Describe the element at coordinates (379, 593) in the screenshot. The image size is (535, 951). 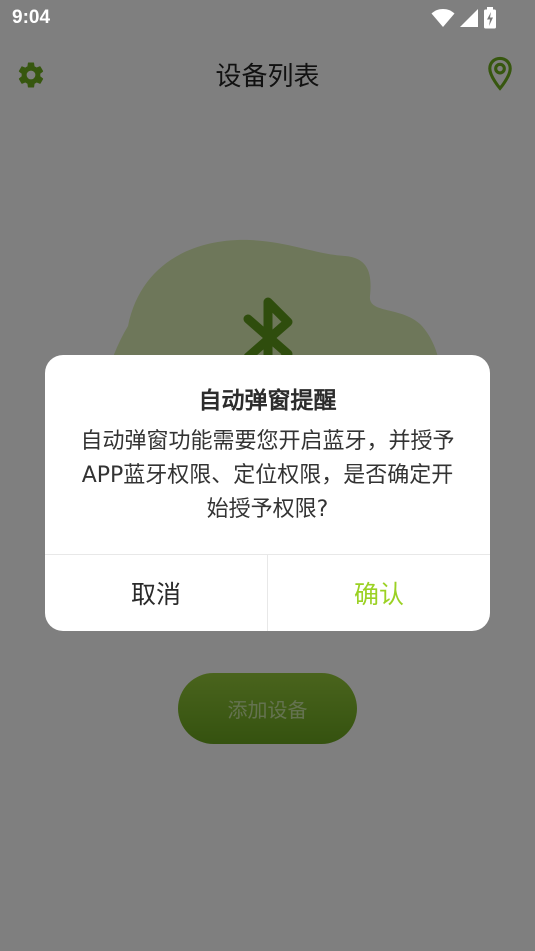
I see `confirm-button: 确认` at that location.